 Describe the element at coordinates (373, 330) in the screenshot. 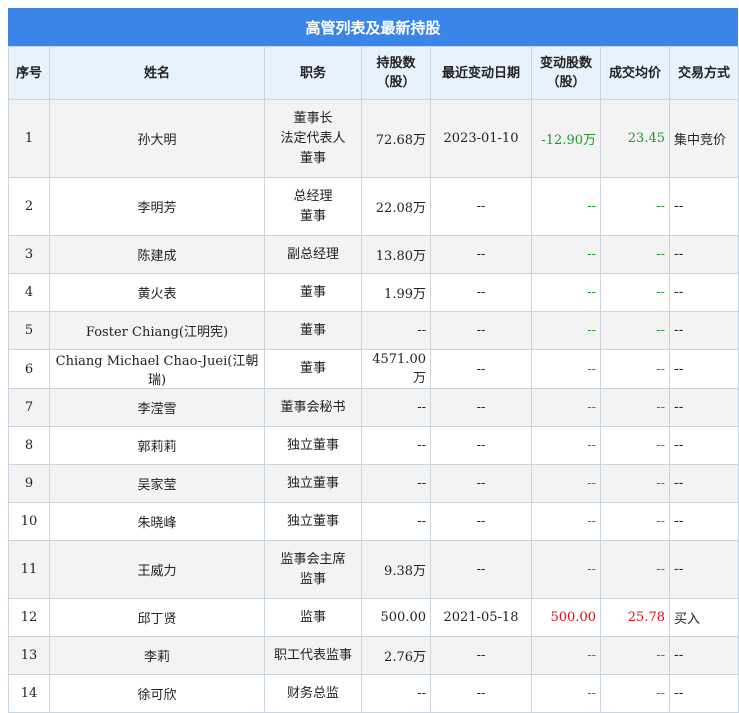

I see `table-row: 5 Foster Chiang(江明宪) 董事 -- -- -- -- --` at that location.